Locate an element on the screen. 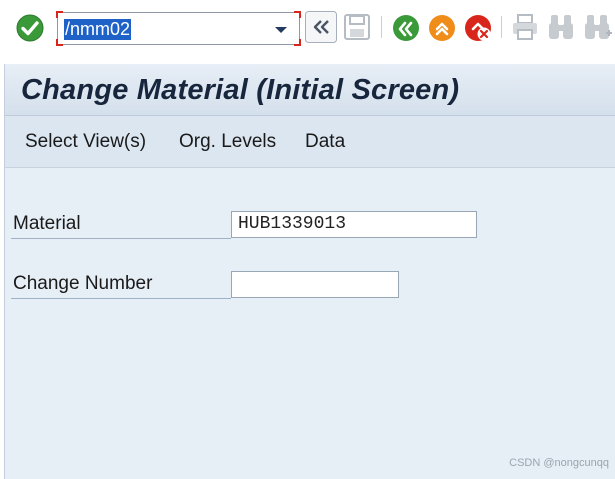  change-number-field is located at coordinates (315, 284).